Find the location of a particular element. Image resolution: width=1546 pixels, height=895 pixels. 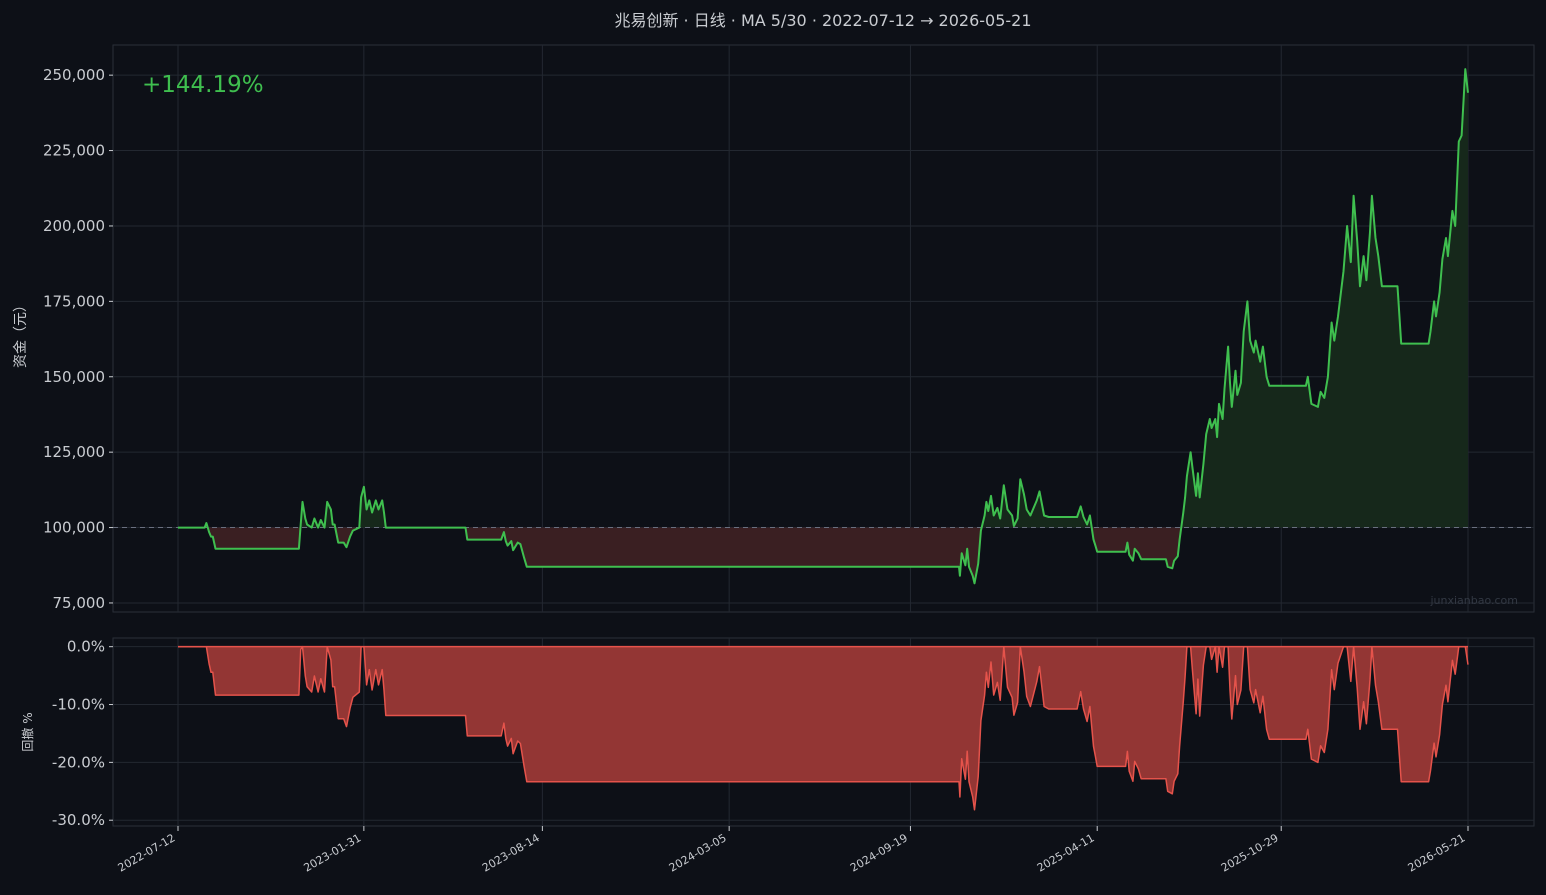

x-tick-label: 2022-07-12 is located at coordinates (147, 852).